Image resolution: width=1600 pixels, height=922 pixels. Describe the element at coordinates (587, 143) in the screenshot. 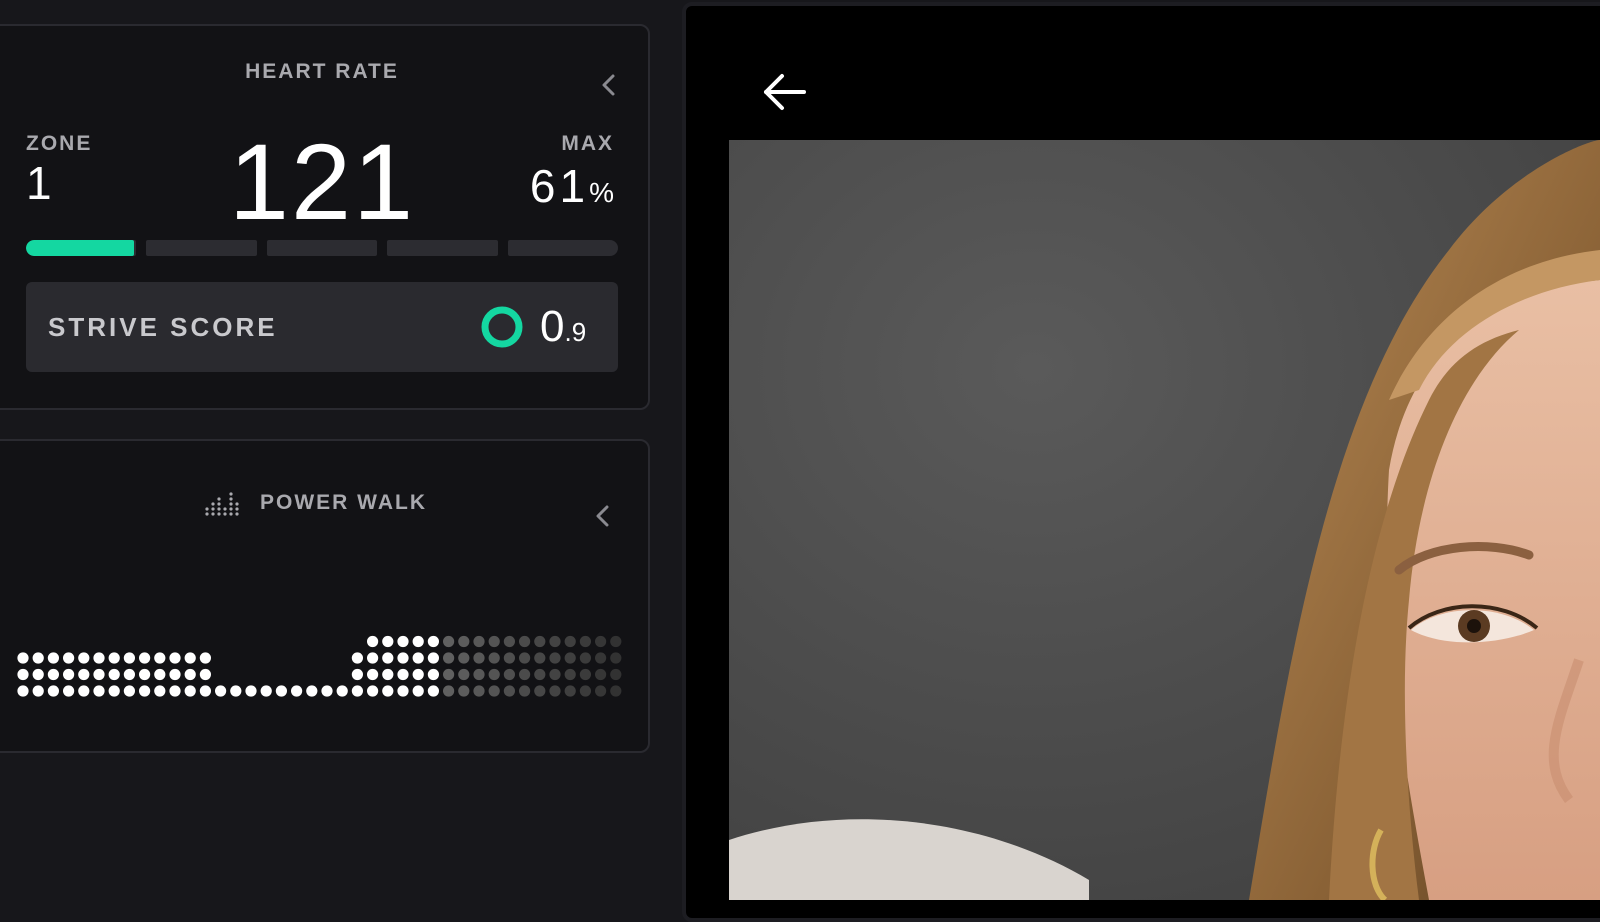

I see `max-label: MAX` at that location.